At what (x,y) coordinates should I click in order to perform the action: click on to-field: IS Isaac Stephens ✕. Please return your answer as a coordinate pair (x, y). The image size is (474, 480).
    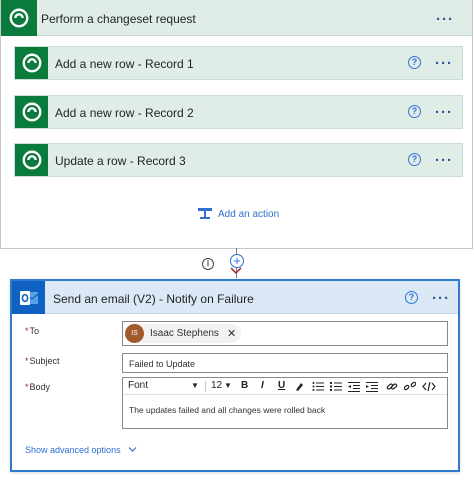
    Looking at the image, I should click on (285, 333).